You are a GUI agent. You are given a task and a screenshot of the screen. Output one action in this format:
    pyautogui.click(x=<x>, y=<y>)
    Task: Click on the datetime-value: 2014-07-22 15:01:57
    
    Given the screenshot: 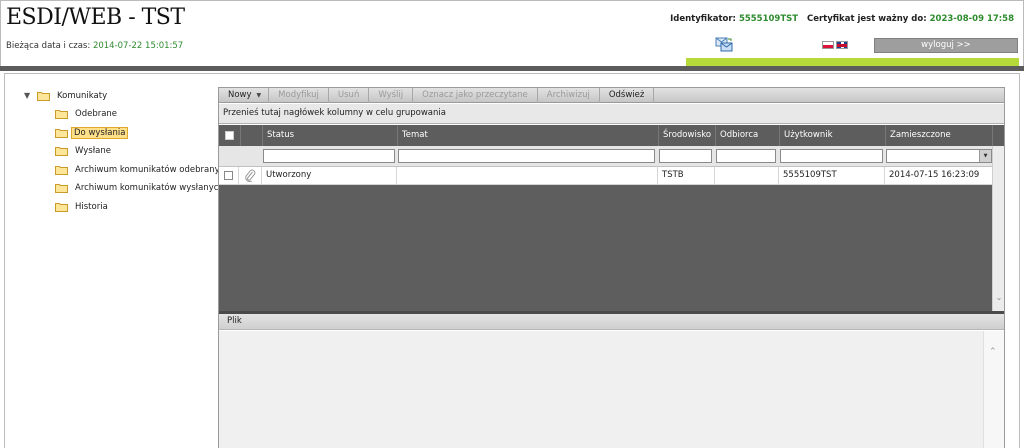 What is the action you would take?
    pyautogui.click(x=138, y=46)
    